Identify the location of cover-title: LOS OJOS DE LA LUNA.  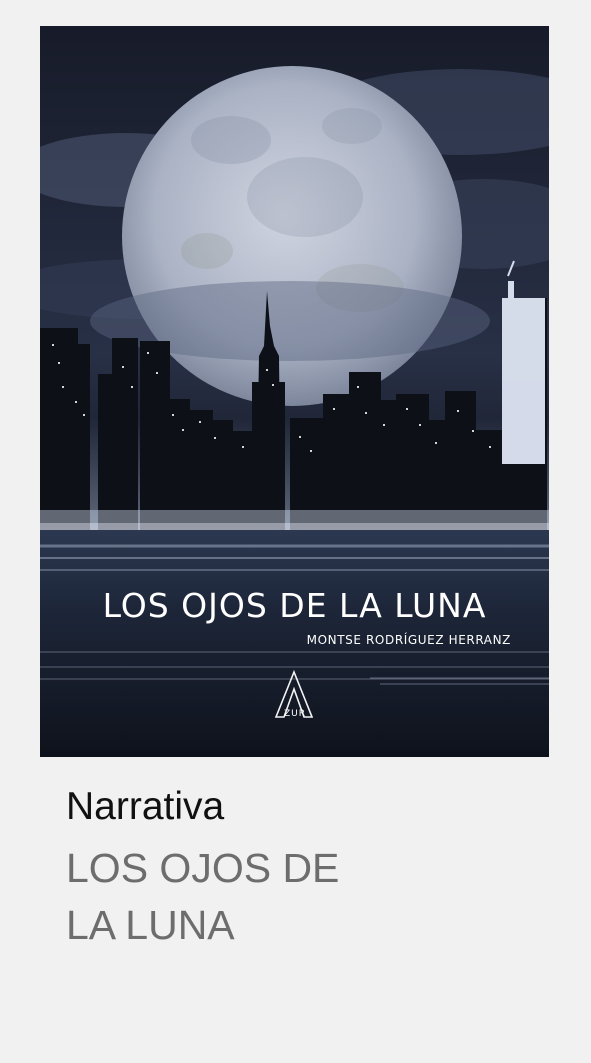
(294, 605).